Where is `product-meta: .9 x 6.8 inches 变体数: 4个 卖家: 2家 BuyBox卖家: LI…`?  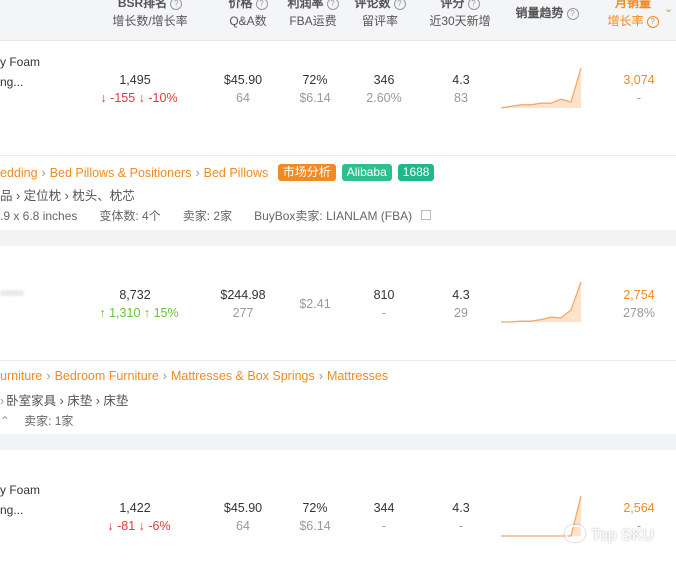 product-meta: .9 x 6.8 inches 变体数: 4个 卖家: 2家 BuyBox卖家: LI… is located at coordinates (216, 215).